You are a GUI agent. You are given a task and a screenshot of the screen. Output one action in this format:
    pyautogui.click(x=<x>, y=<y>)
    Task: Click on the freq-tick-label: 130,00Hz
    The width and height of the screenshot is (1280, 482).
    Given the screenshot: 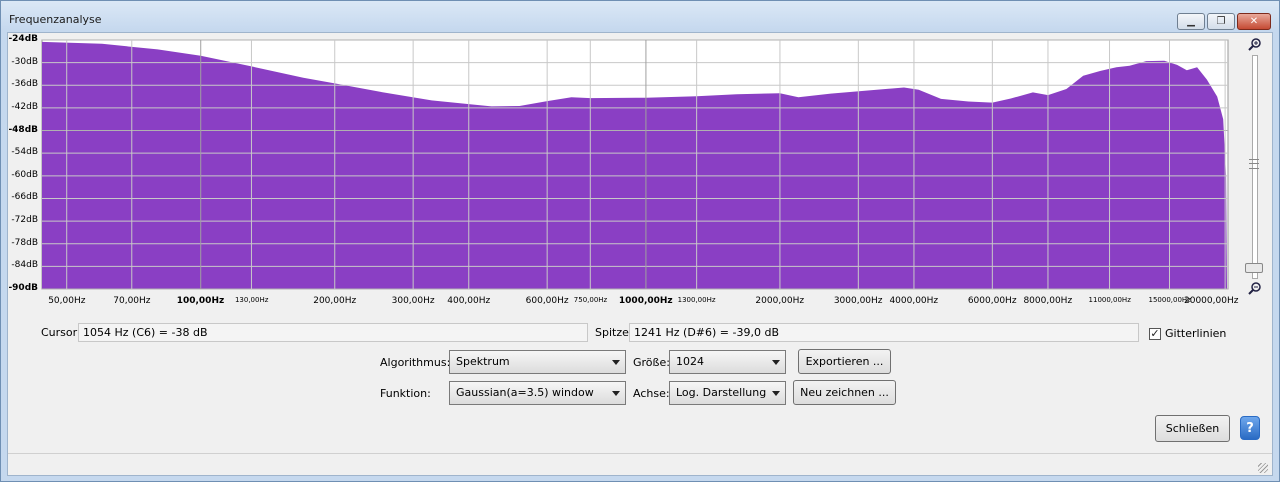 What is the action you would take?
    pyautogui.click(x=251, y=300)
    